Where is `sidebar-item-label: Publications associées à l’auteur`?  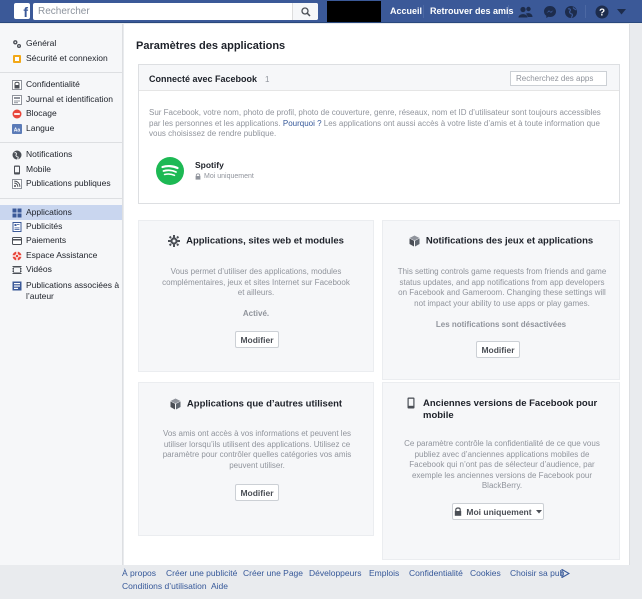 sidebar-item-label: Publications associées à l’auteur is located at coordinates (73, 290).